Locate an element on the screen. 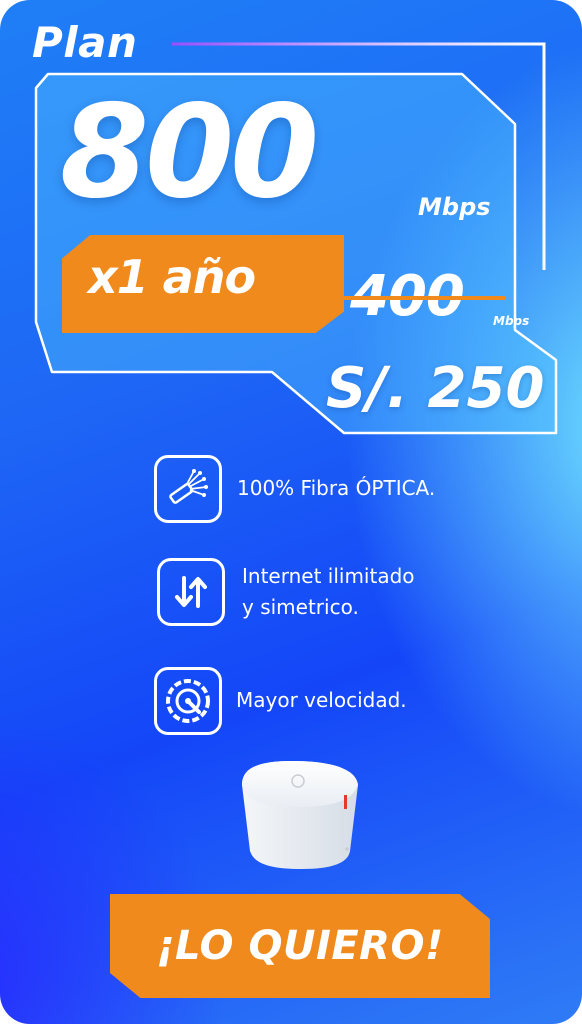 This screenshot has height=1024, width=582. fiber-optic-icon is located at coordinates (188, 489).